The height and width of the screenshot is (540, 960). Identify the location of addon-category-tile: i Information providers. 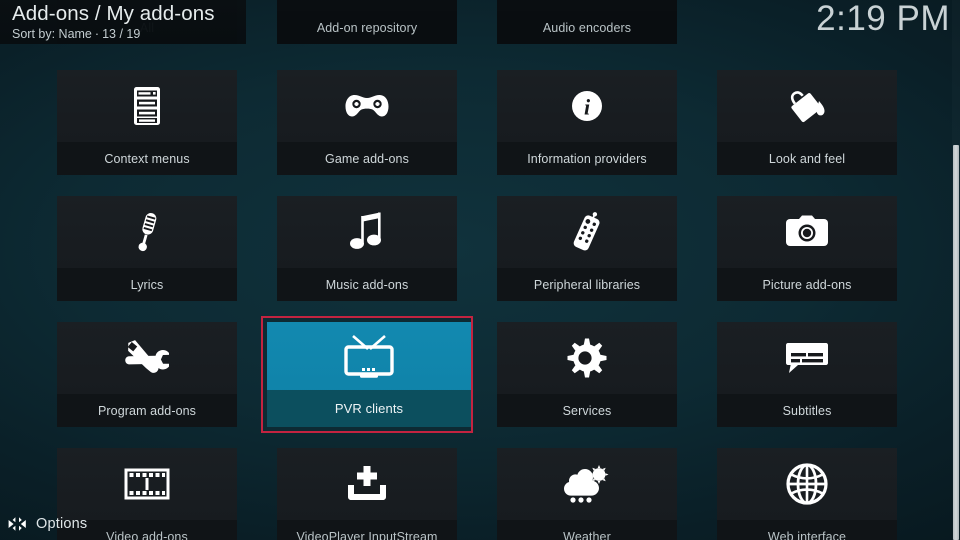
(587, 122).